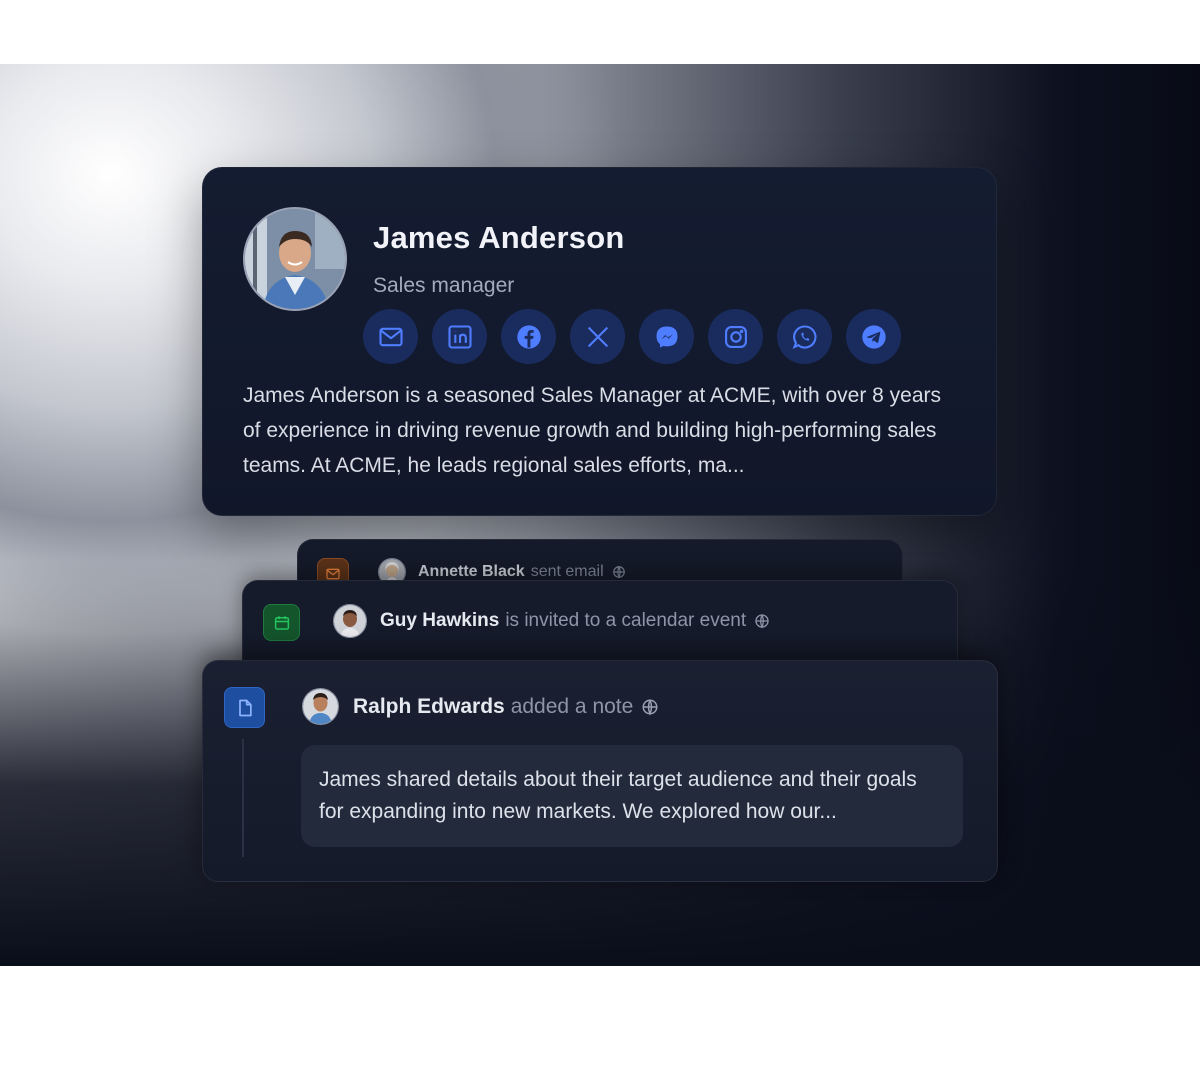  I want to click on activity-action: sent email, so click(567, 571).